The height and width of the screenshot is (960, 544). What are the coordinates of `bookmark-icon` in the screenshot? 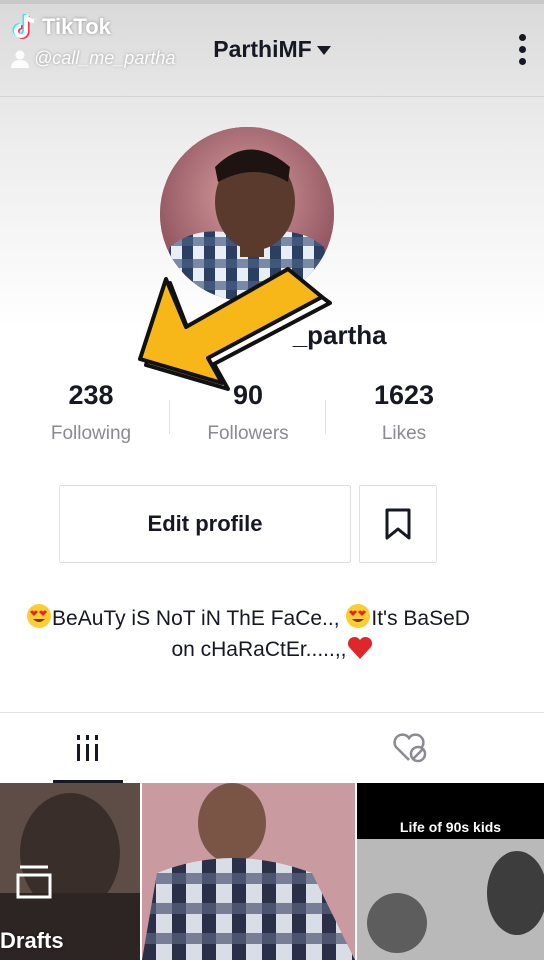 It's located at (398, 524).